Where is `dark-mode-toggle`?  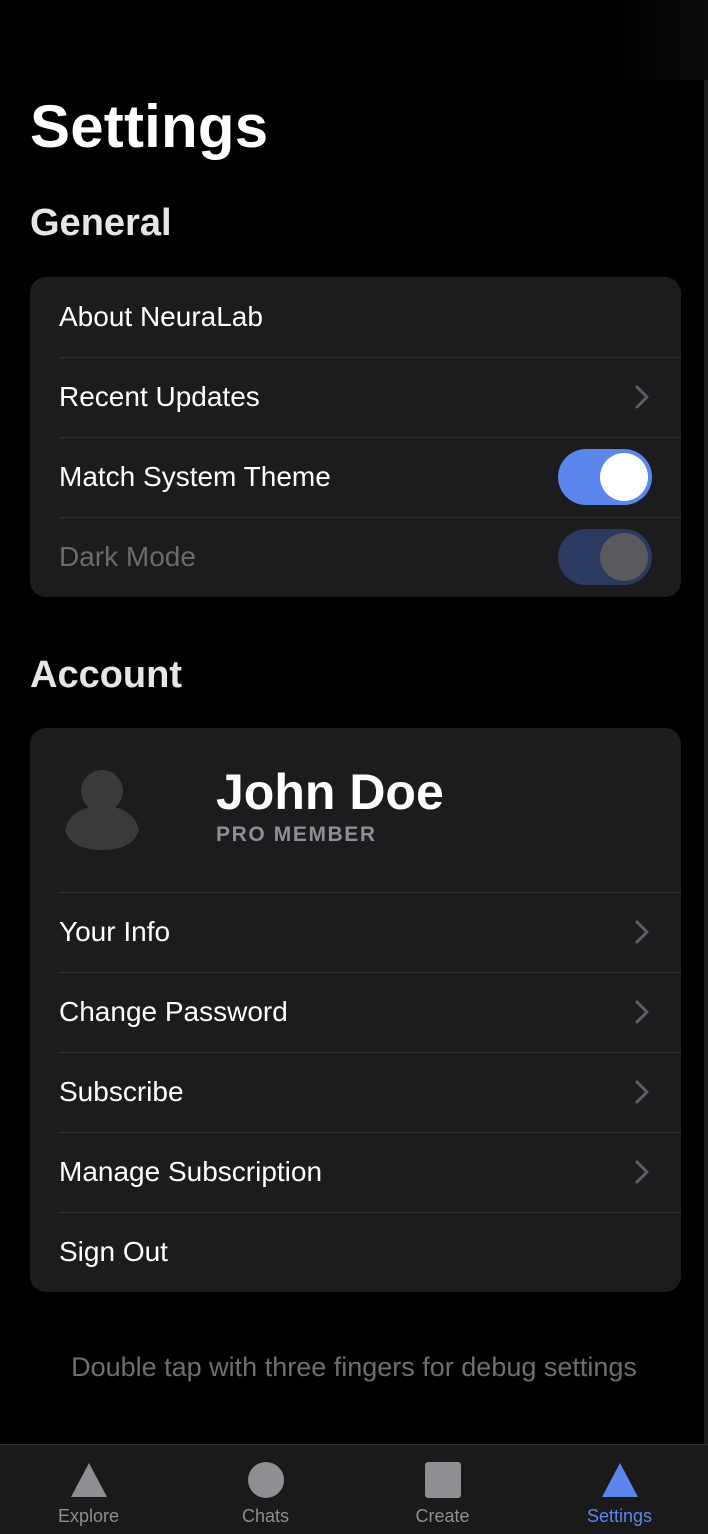 dark-mode-toggle is located at coordinates (605, 557).